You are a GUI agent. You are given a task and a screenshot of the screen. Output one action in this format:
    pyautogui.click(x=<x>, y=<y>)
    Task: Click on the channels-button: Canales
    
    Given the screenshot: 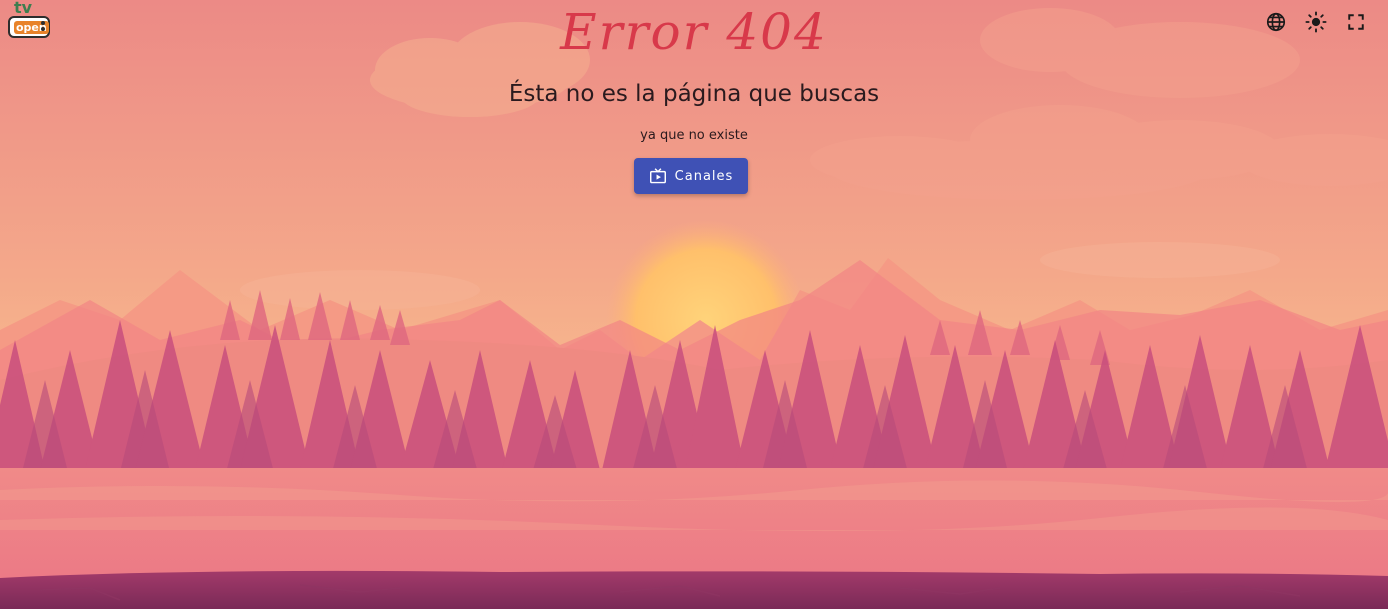 What is the action you would take?
    pyautogui.click(x=691, y=176)
    